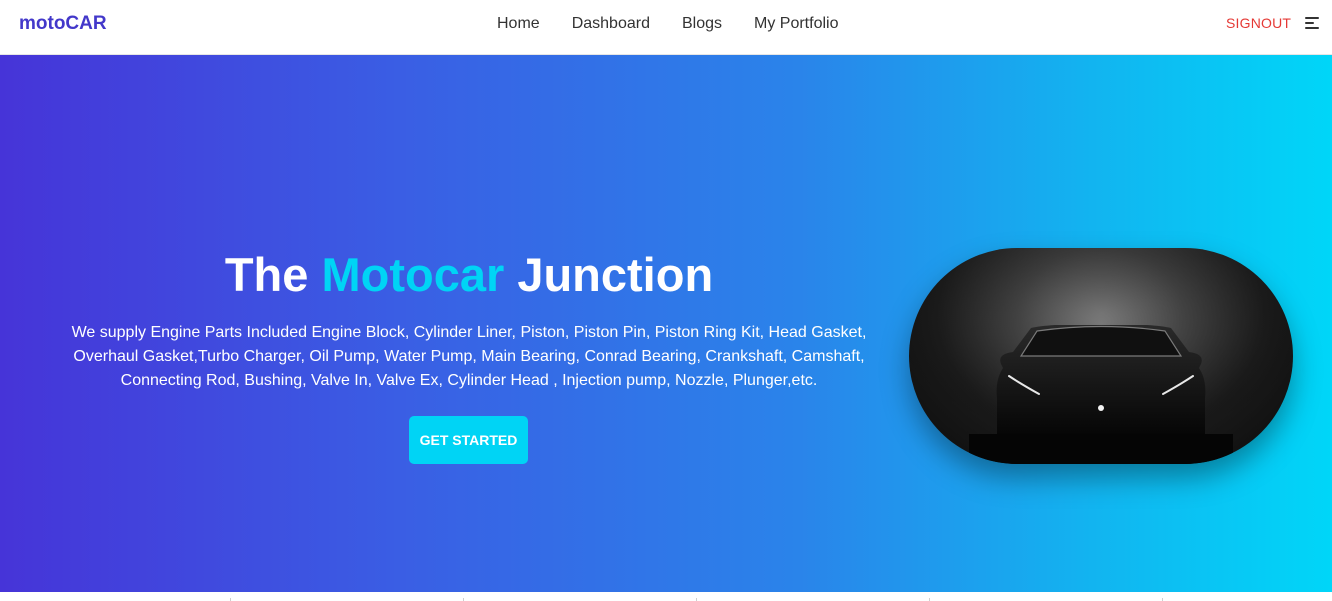 The height and width of the screenshot is (601, 1332). What do you see at coordinates (63, 24) in the screenshot?
I see `brand-logo: motoCAR` at bounding box center [63, 24].